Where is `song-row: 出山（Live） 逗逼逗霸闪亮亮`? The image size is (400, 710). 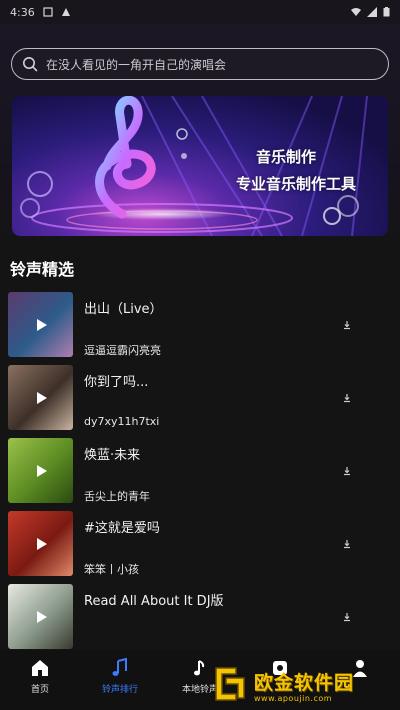 song-row: 出山（Live） 逗逼逗霸闪亮亮 is located at coordinates (200, 326).